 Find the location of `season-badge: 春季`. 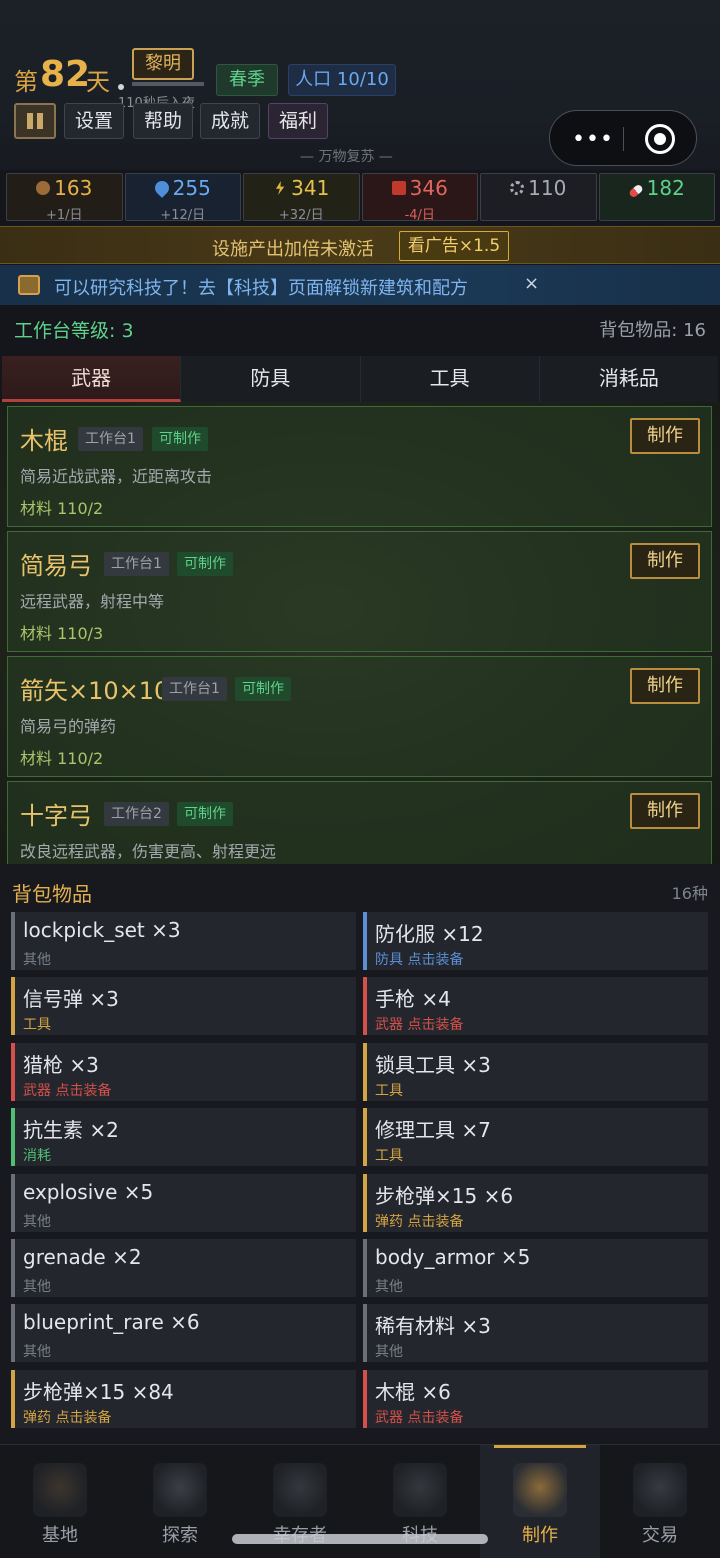

season-badge: 春季 is located at coordinates (247, 80).